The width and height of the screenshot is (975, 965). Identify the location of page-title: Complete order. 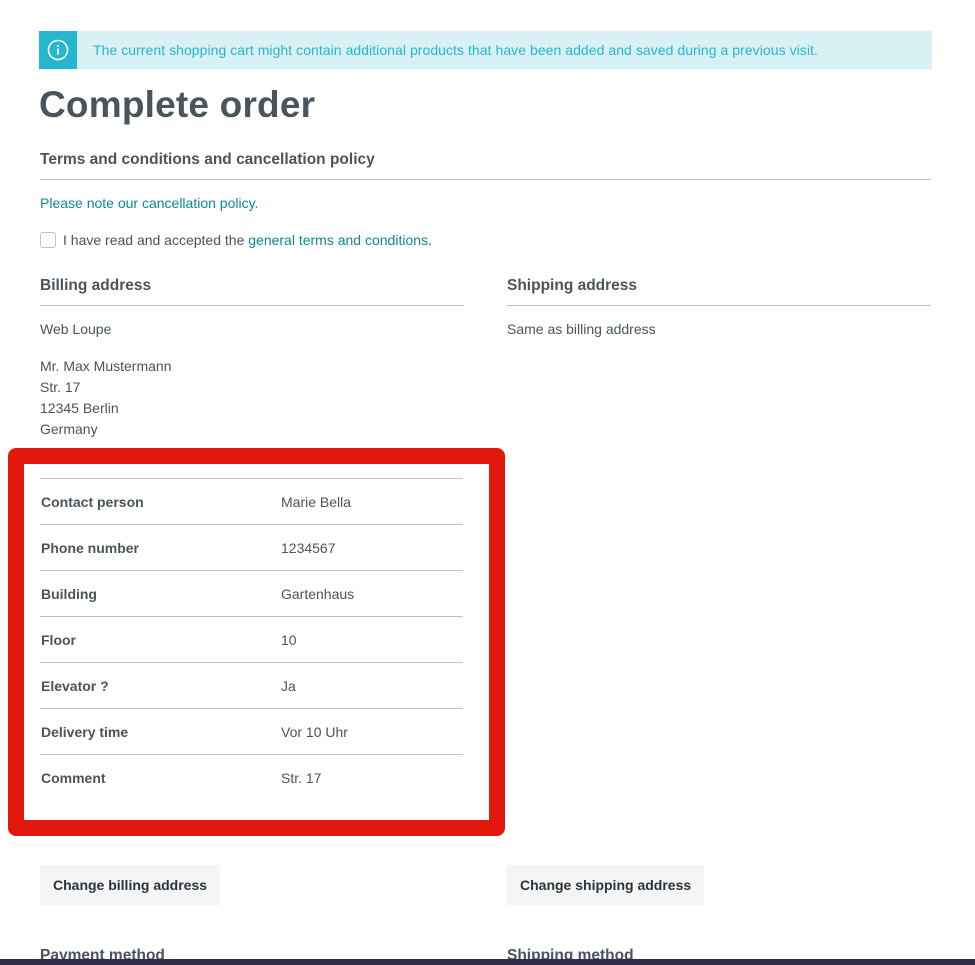
(177, 104).